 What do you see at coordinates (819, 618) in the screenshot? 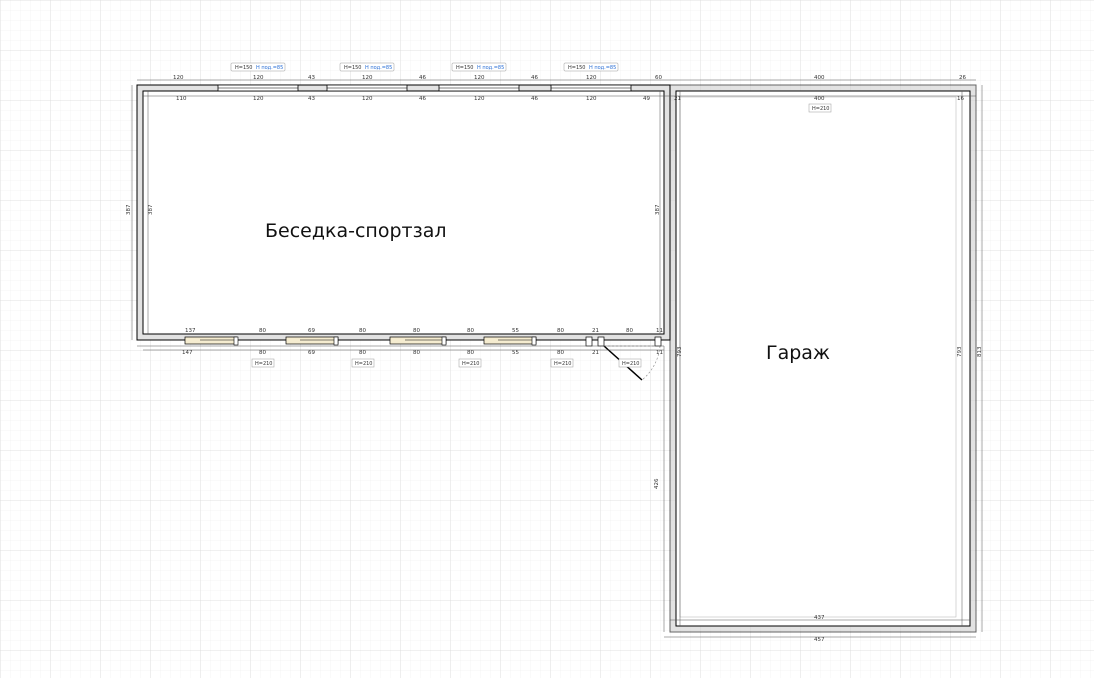
I see `dim-label: 437` at bounding box center [819, 618].